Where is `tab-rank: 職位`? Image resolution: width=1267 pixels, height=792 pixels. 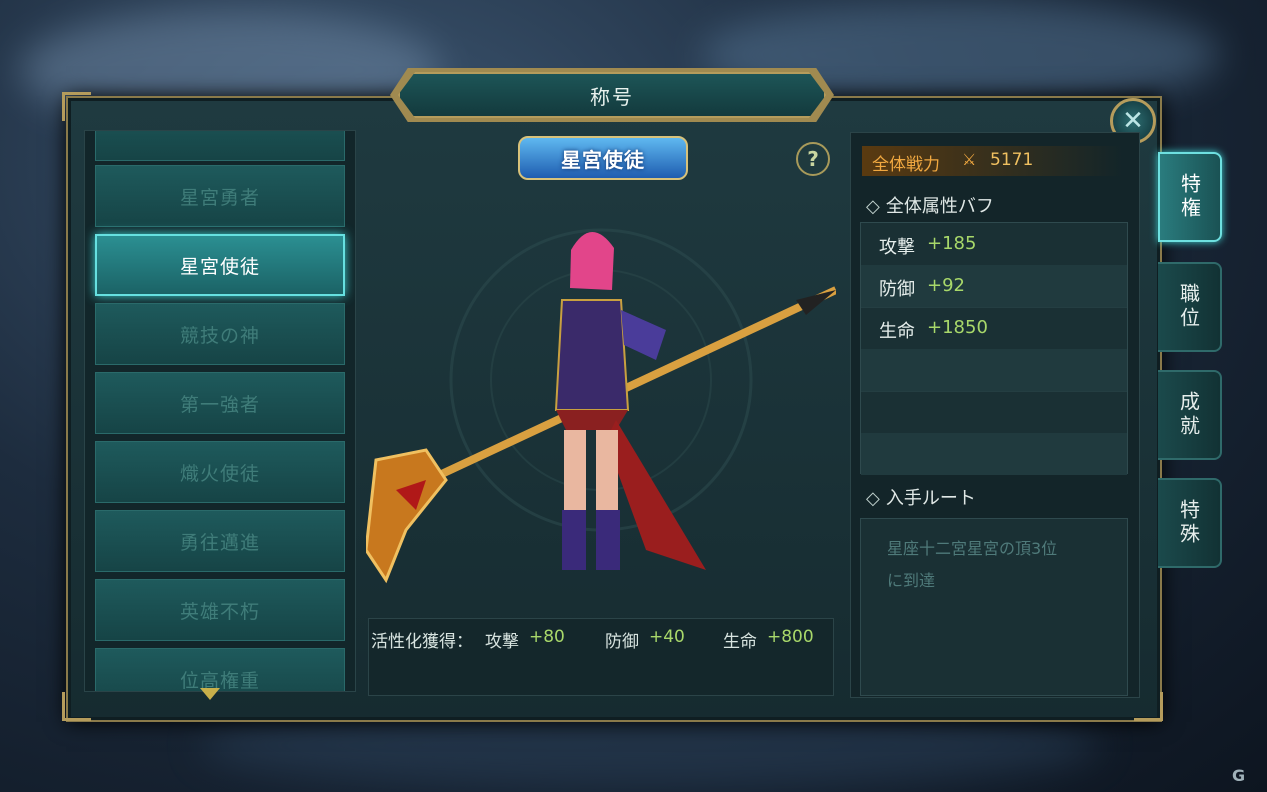
tab-rank: 職位 is located at coordinates (1190, 307).